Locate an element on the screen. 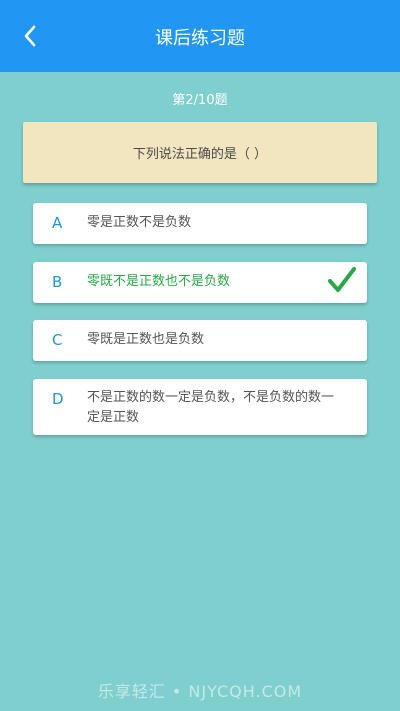 The height and width of the screenshot is (711, 400). app-header: 课后练习题 is located at coordinates (200, 36).